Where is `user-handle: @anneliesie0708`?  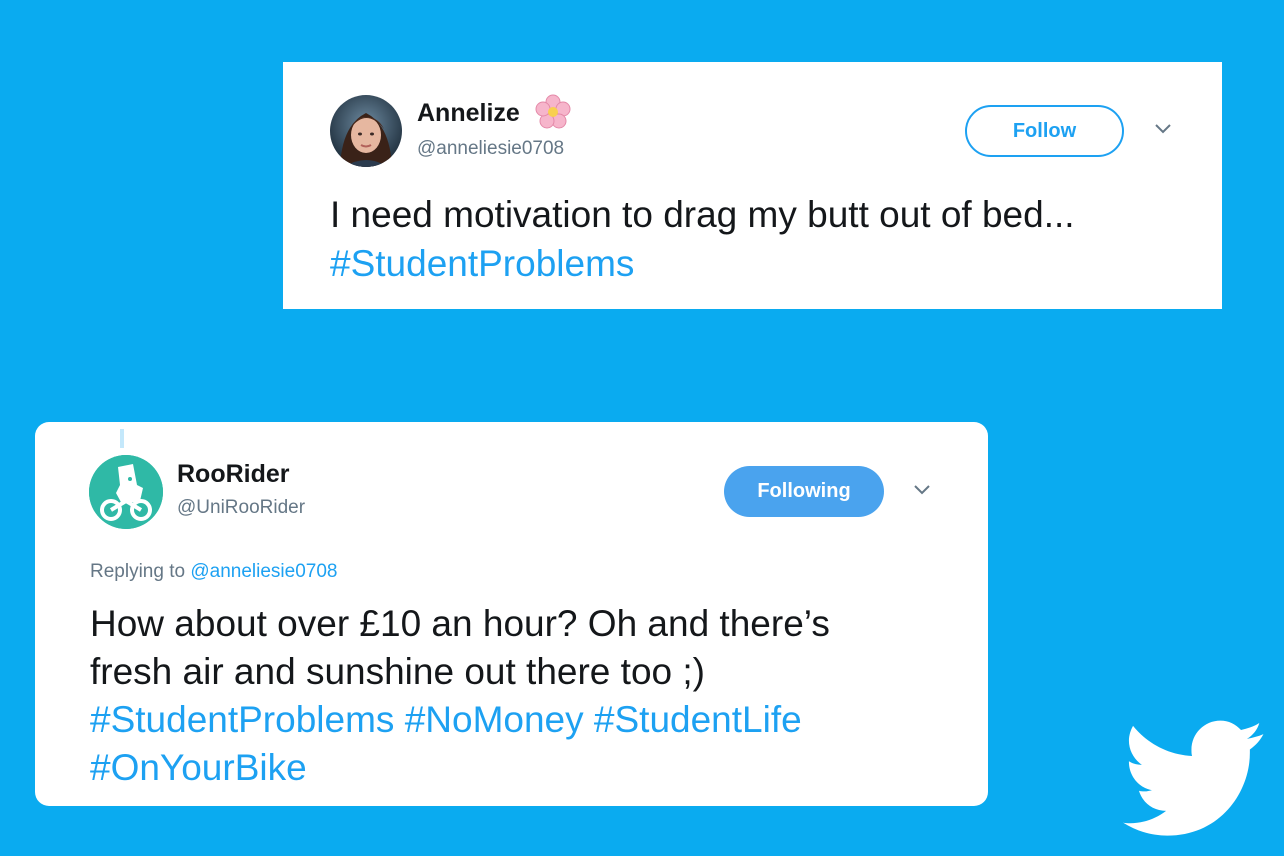
user-handle: @anneliesie0708 is located at coordinates (490, 149).